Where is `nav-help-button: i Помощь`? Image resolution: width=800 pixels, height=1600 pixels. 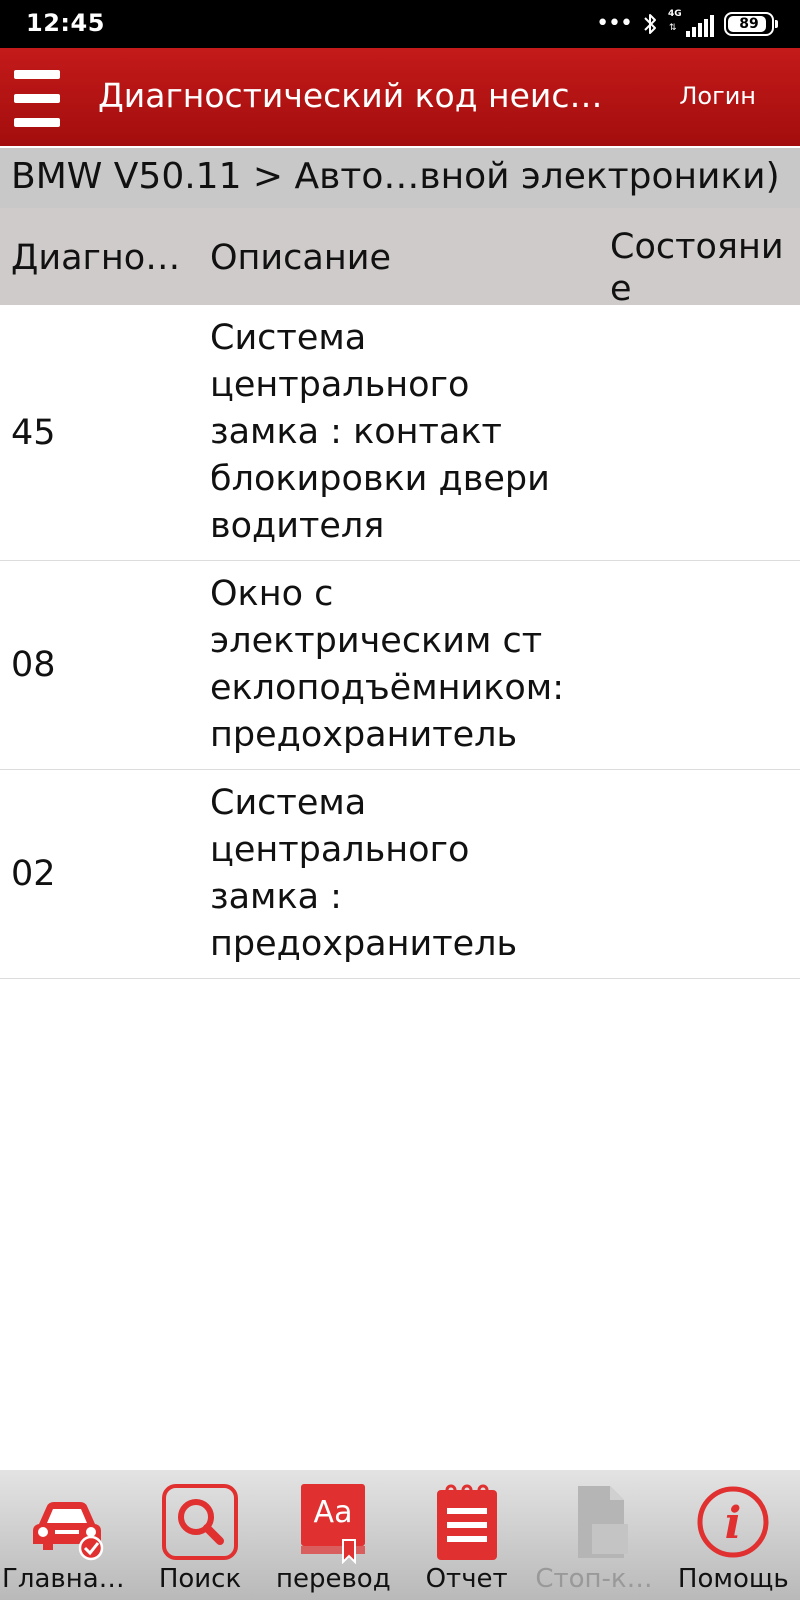
nav-help-button: i Помощь is located at coordinates (733, 1535).